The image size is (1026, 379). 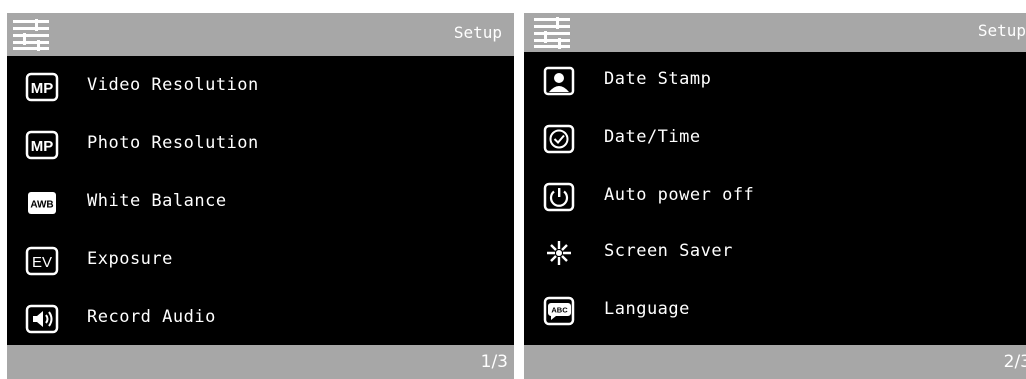 What do you see at coordinates (260, 362) in the screenshot?
I see `footer-bar: 1/3` at bounding box center [260, 362].